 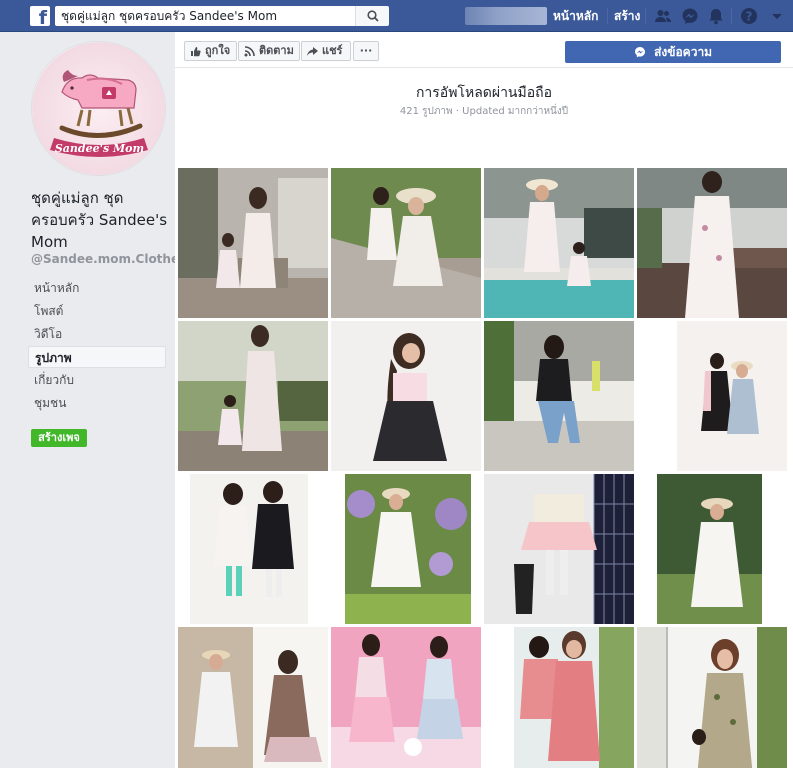 What do you see at coordinates (59, 438) in the screenshot?
I see `create-page-button: สร้างเพจ` at bounding box center [59, 438].